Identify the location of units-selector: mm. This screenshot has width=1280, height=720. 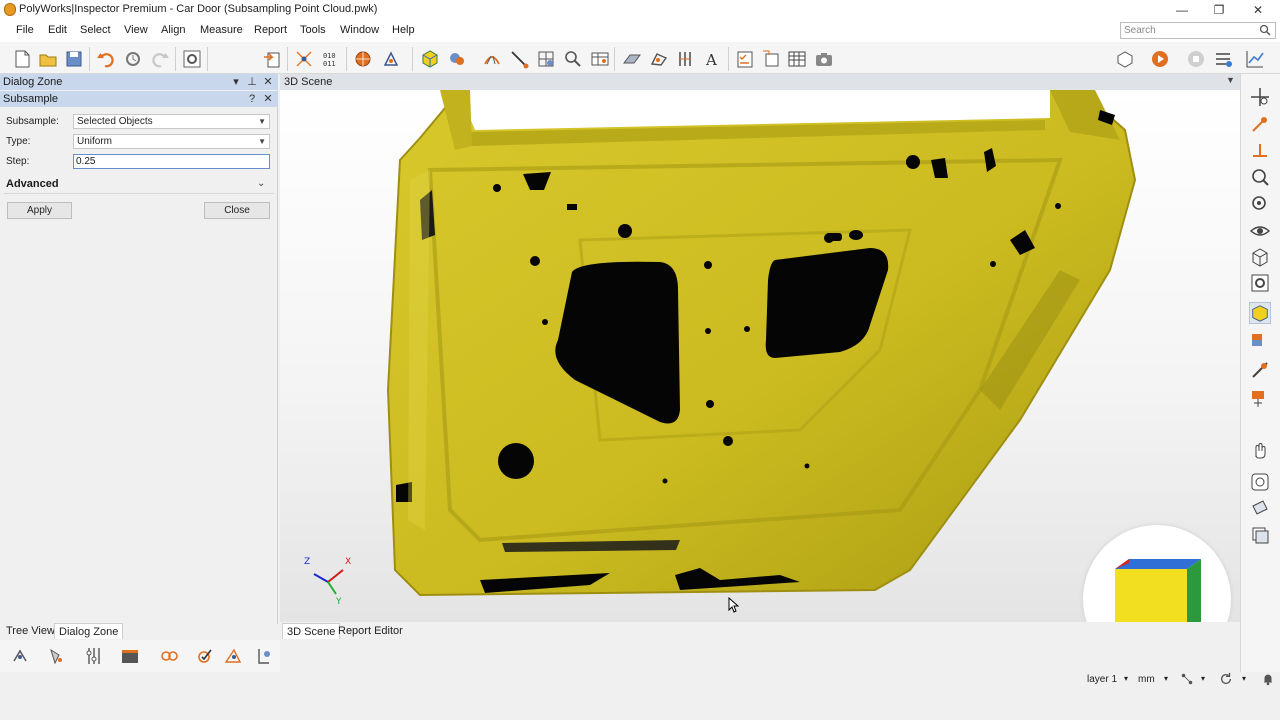
(1146, 679).